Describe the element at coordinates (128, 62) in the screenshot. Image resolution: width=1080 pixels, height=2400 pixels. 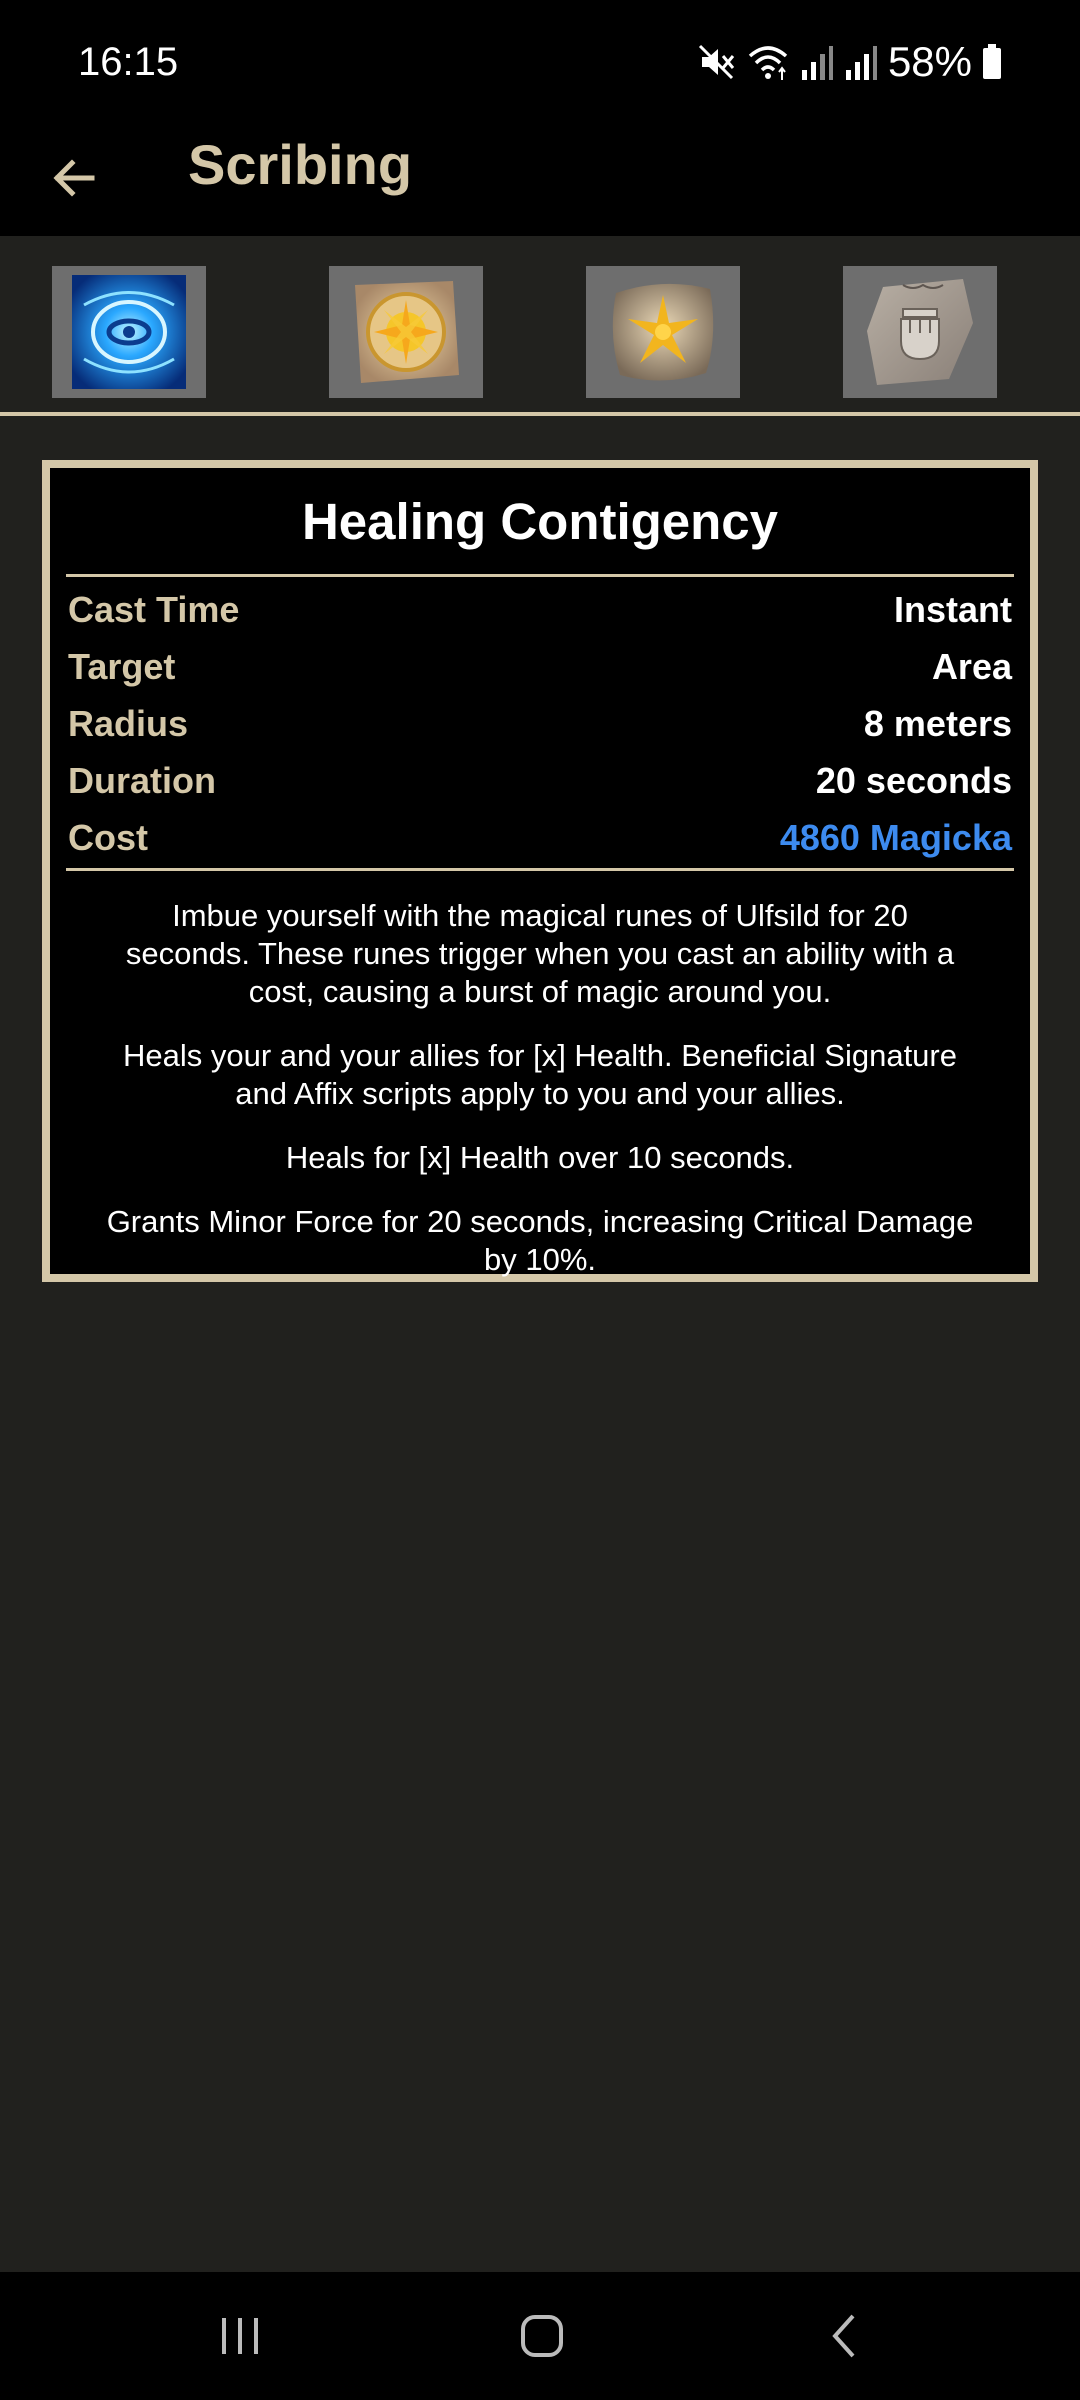
I see `status-time: 16:15` at that location.